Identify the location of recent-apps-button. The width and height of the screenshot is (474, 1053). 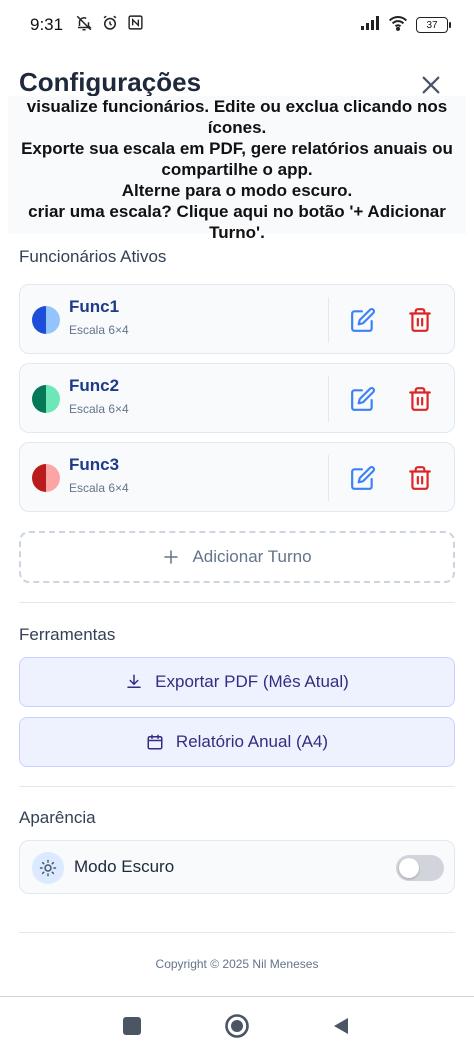
(132, 1026).